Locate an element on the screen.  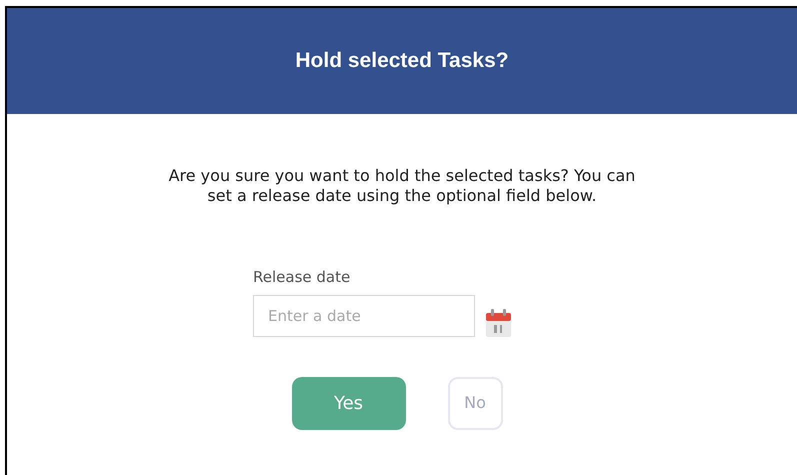
confirm-button: Yes is located at coordinates (349, 403).